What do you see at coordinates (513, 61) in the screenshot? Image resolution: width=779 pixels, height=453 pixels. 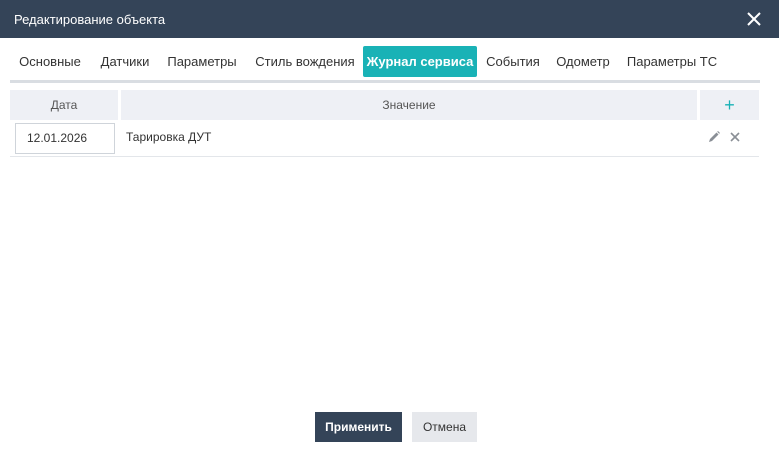 I see `tab-events: События` at bounding box center [513, 61].